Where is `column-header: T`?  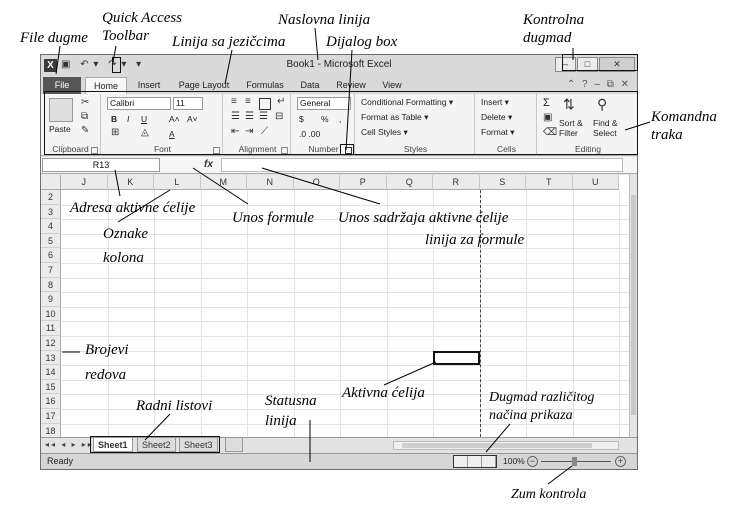
column-header: T is located at coordinates (549, 182).